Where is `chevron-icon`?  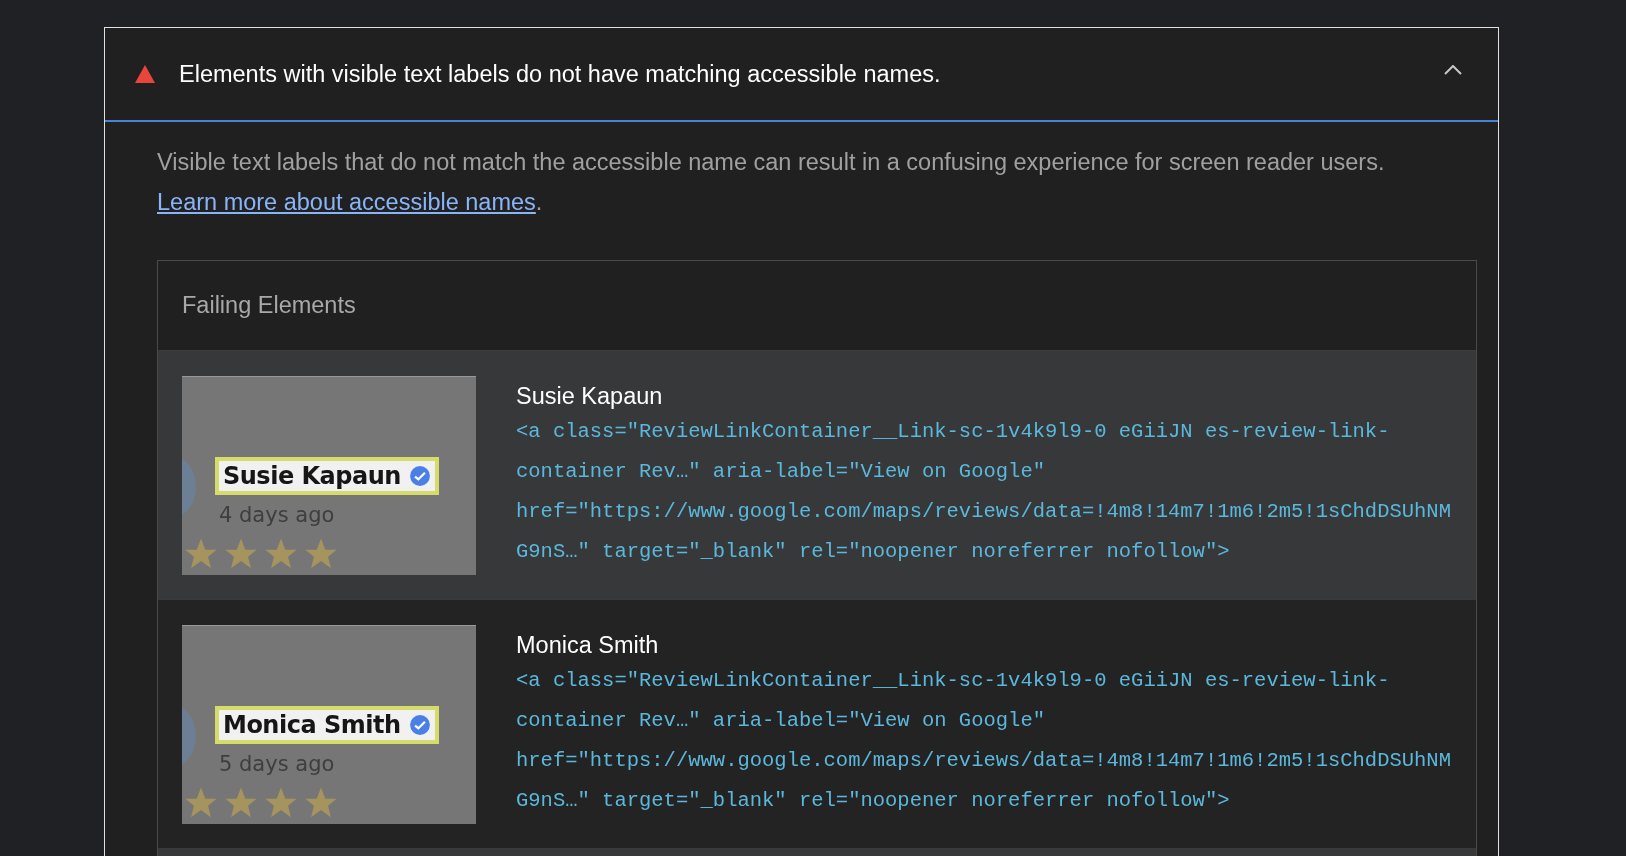 chevron-icon is located at coordinates (1453, 70).